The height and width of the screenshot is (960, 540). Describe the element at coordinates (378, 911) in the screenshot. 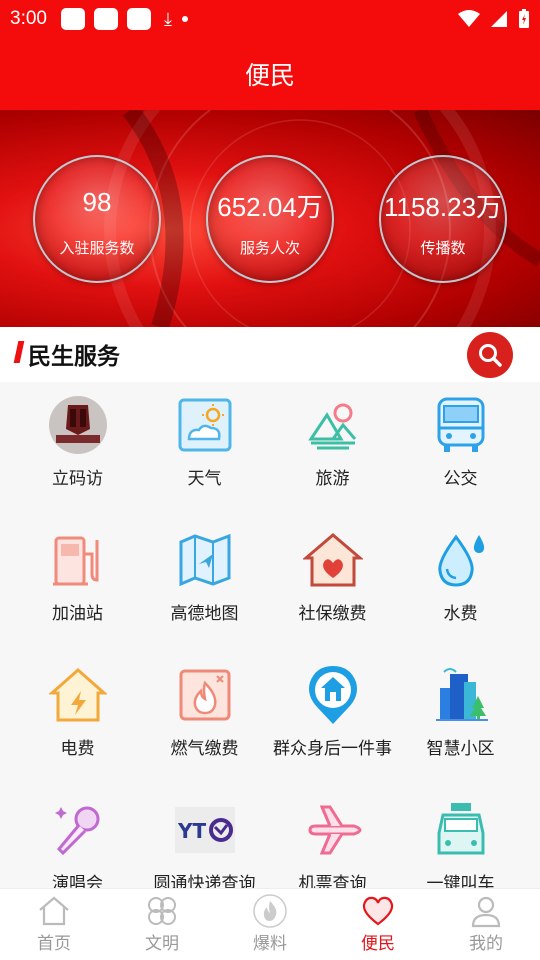

I see `heart-icon` at that location.